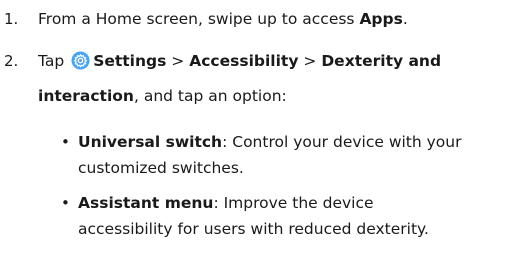 This screenshot has height=258, width=528. I want to click on dexterity-label-line-2: interaction, so click(86, 96).